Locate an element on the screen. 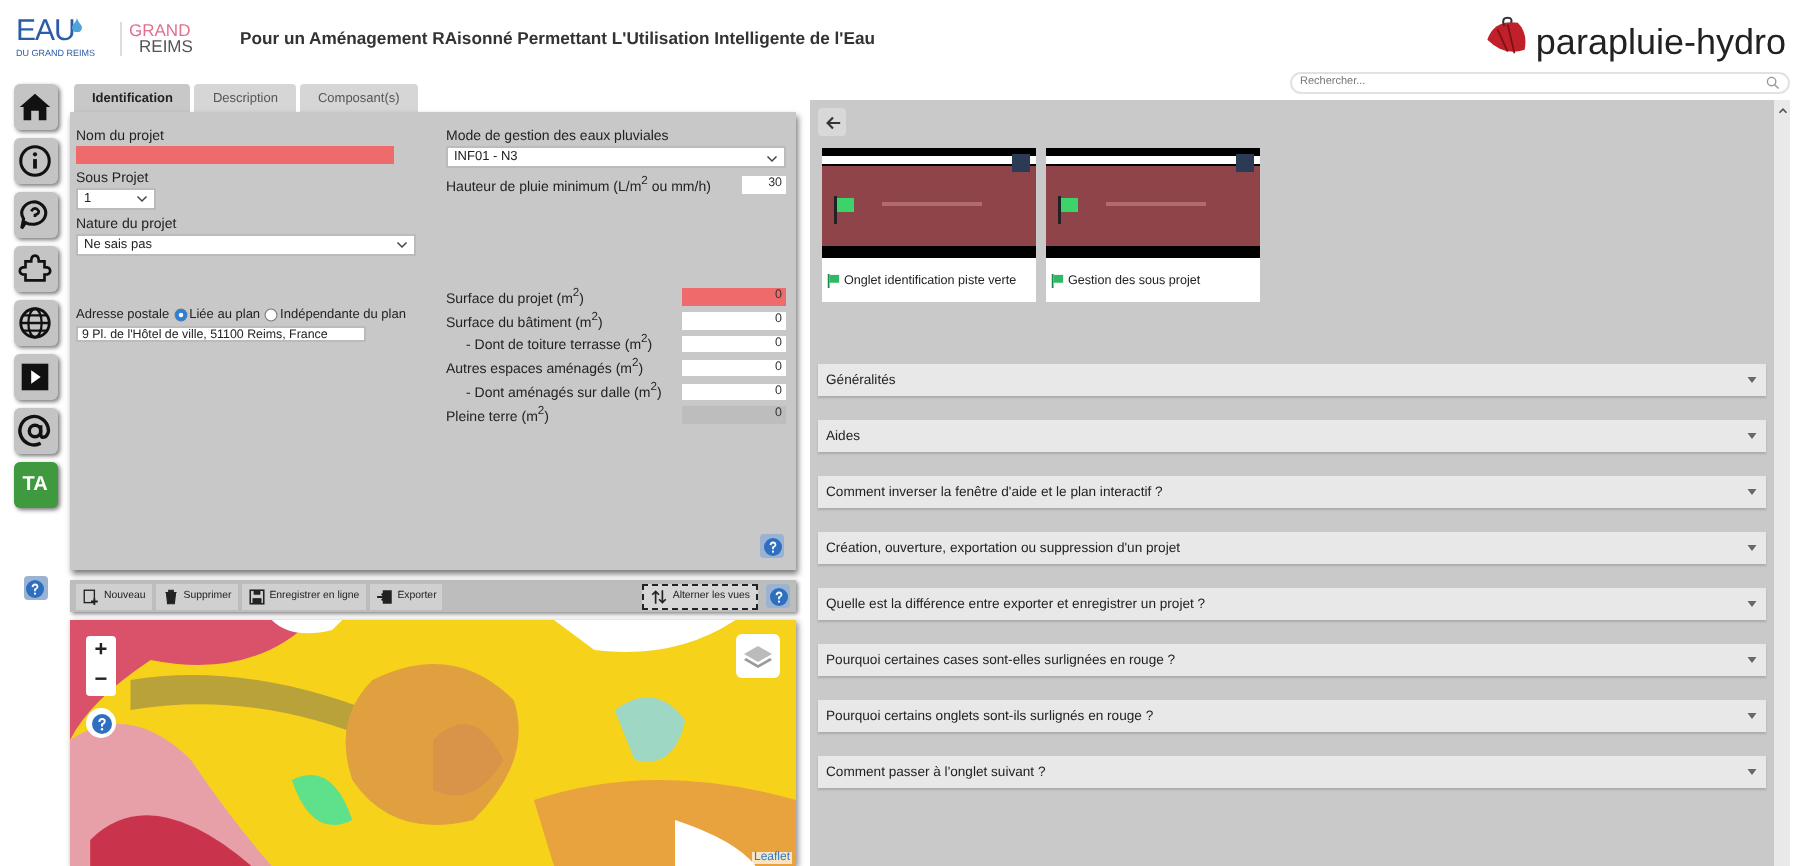 The width and height of the screenshot is (1802, 866). layers-icon is located at coordinates (758, 656).